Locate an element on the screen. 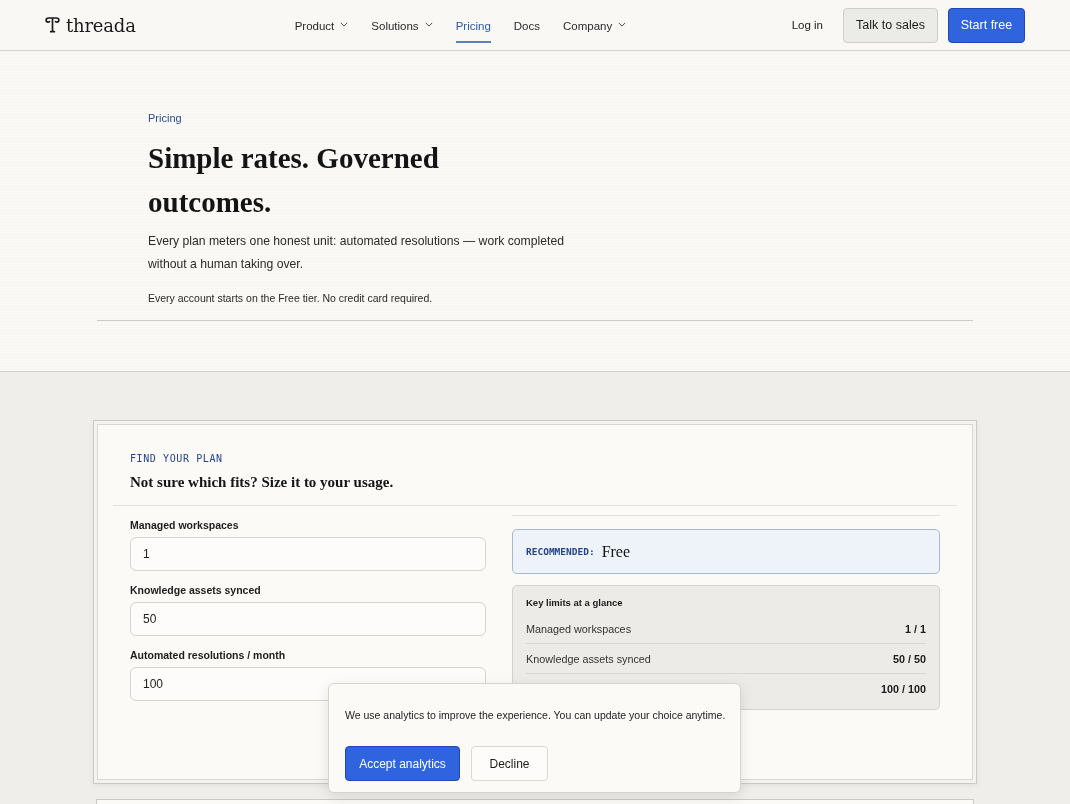 The image size is (1070, 804). talk-to-sales-button: Talk to sales is located at coordinates (890, 25).